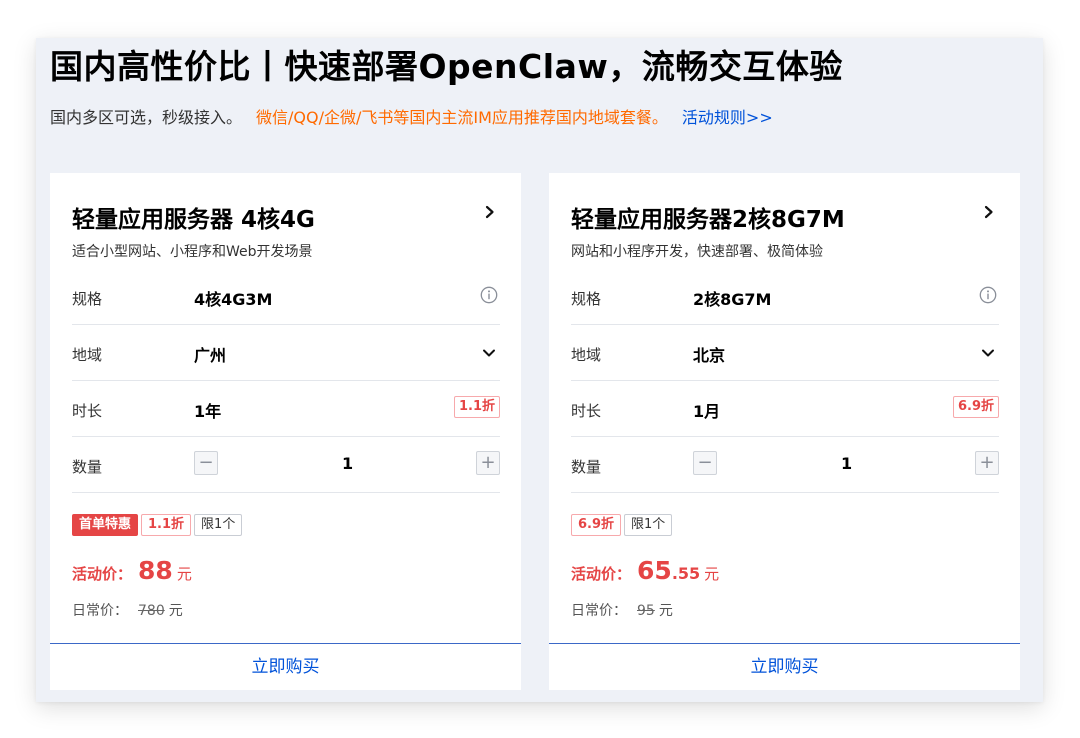  I want to click on activity-price: 活动价： 88 元, so click(132, 570).